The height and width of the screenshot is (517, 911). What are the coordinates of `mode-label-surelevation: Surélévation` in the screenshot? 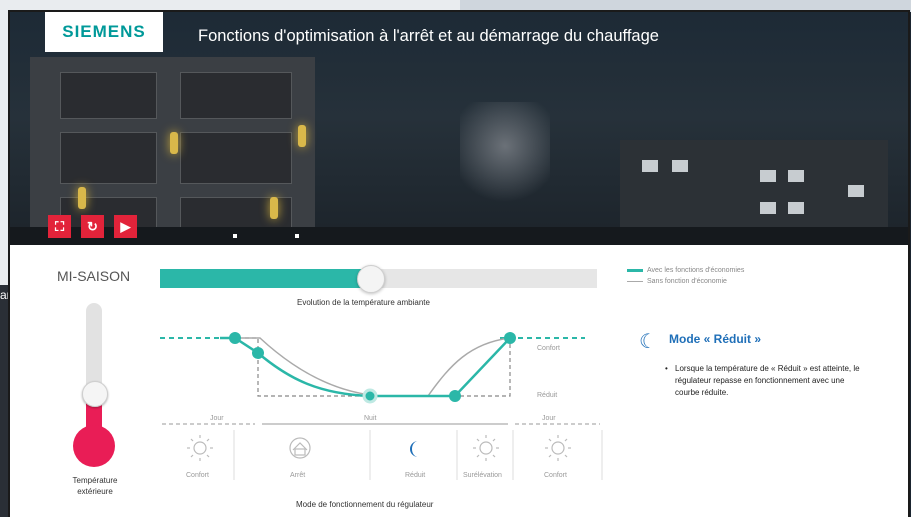 It's located at (482, 475).